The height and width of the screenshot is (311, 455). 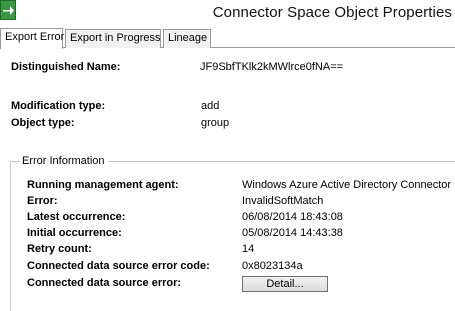 What do you see at coordinates (272, 266) in the screenshot?
I see `error-code-value: 0x8023134a` at bounding box center [272, 266].